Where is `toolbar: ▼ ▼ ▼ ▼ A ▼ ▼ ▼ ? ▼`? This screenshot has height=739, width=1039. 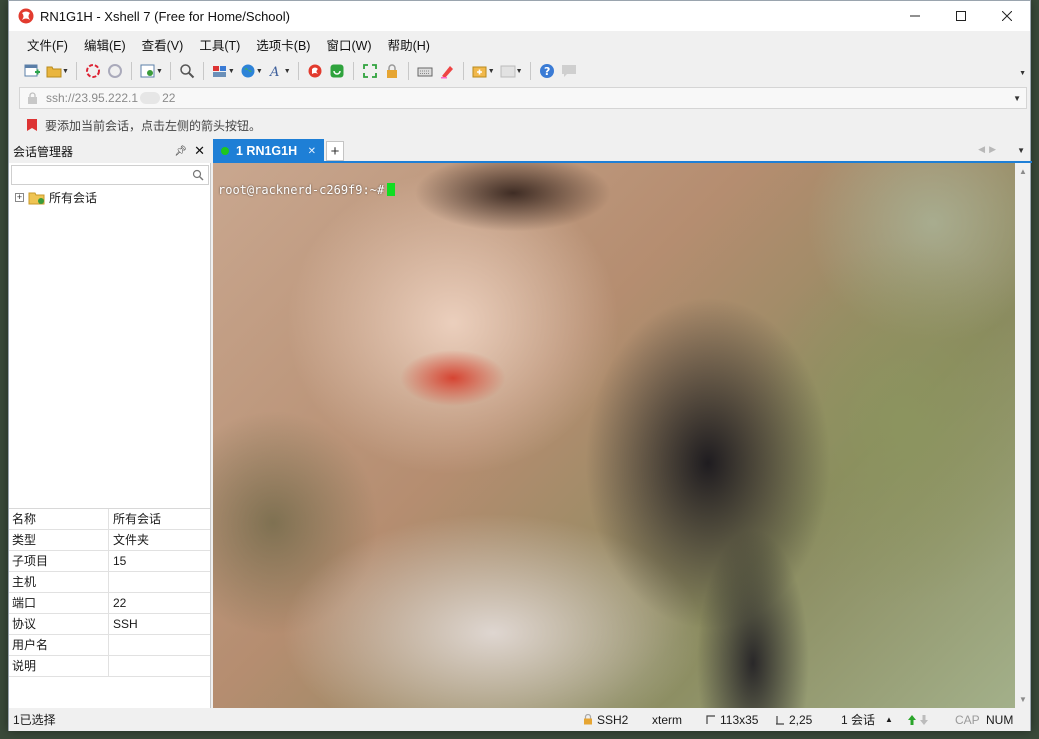 toolbar: ▼ ▼ ▼ ▼ A ▼ ▼ ▼ ? ▼ is located at coordinates (519, 71).